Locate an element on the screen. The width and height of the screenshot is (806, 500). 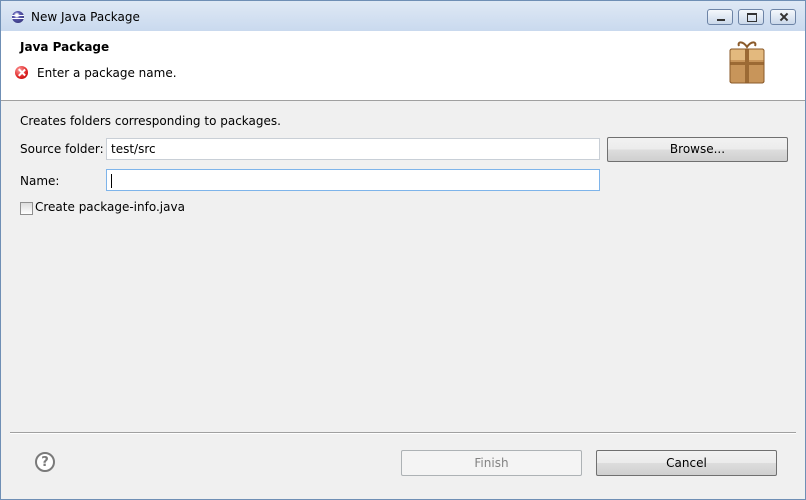
maximize-button is located at coordinates (751, 17).